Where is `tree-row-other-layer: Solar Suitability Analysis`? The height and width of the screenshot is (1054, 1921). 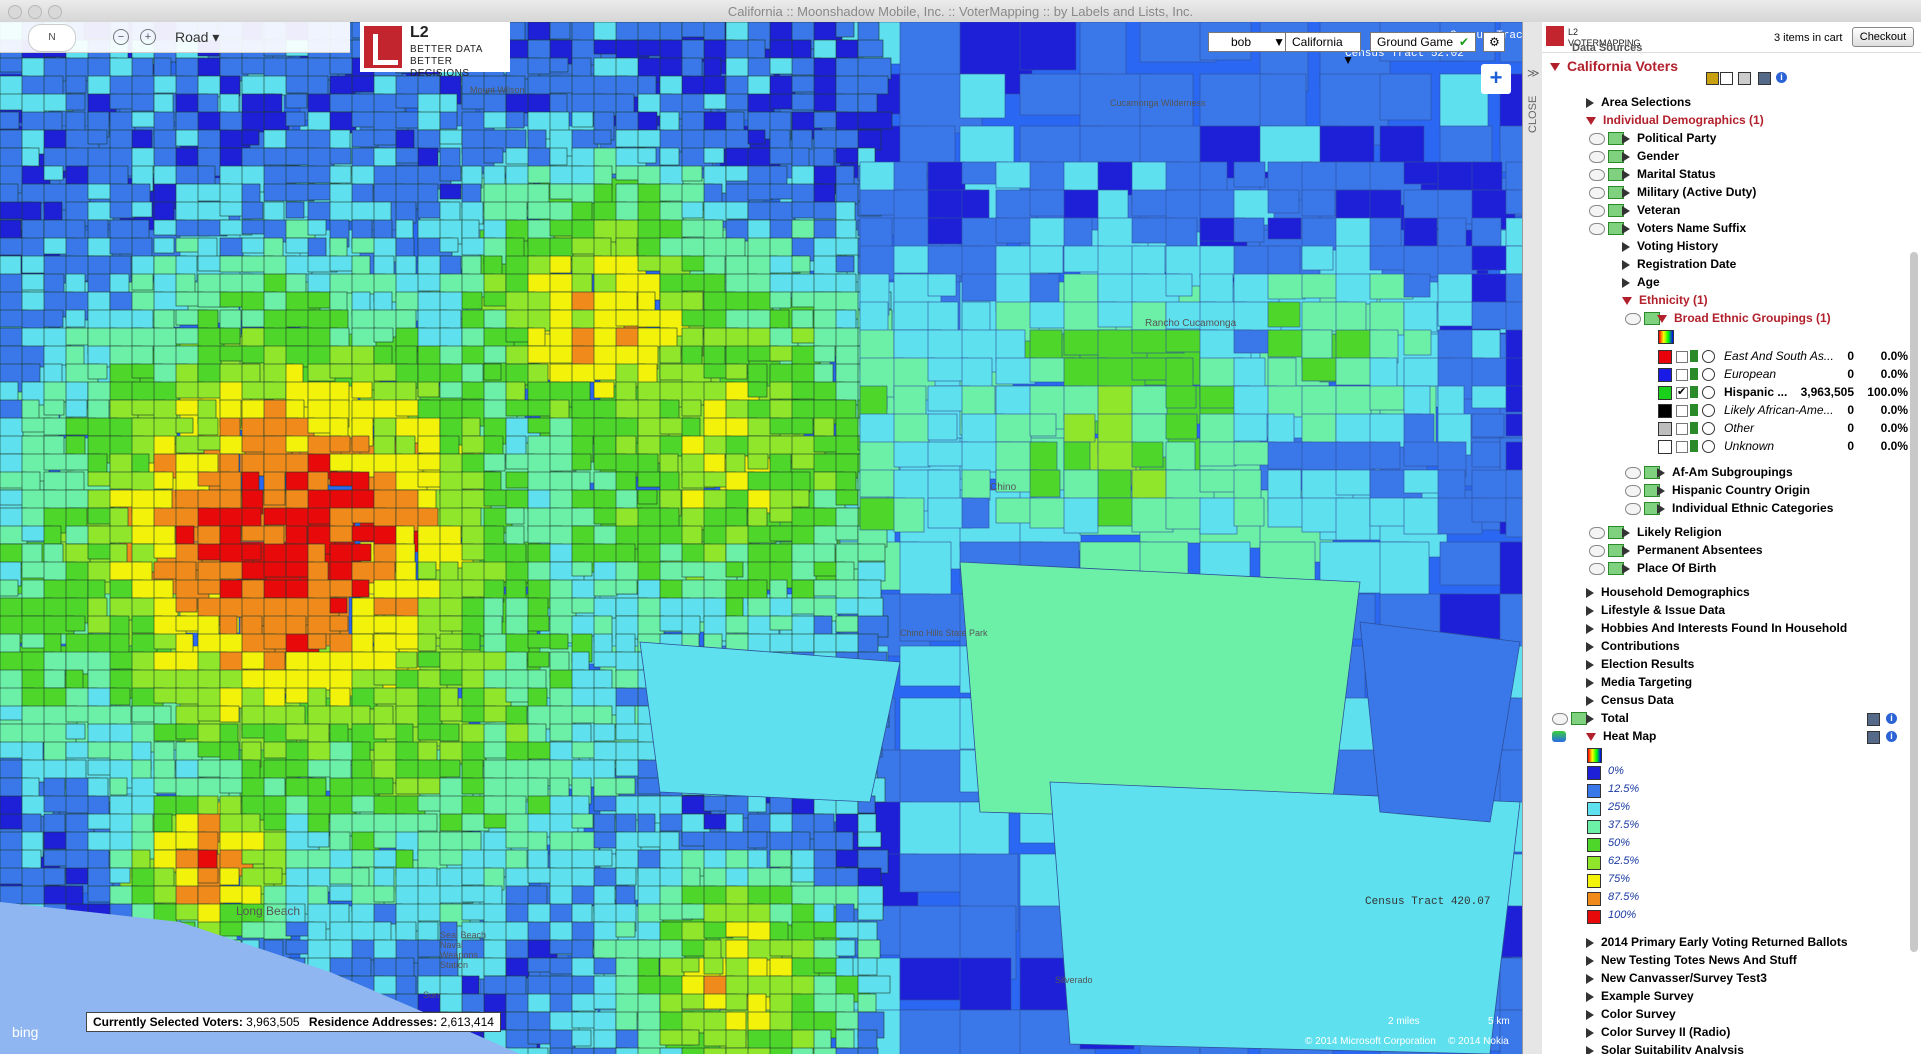 tree-row-other-layer: Solar Suitability Analysis is located at coordinates (1665, 1048).